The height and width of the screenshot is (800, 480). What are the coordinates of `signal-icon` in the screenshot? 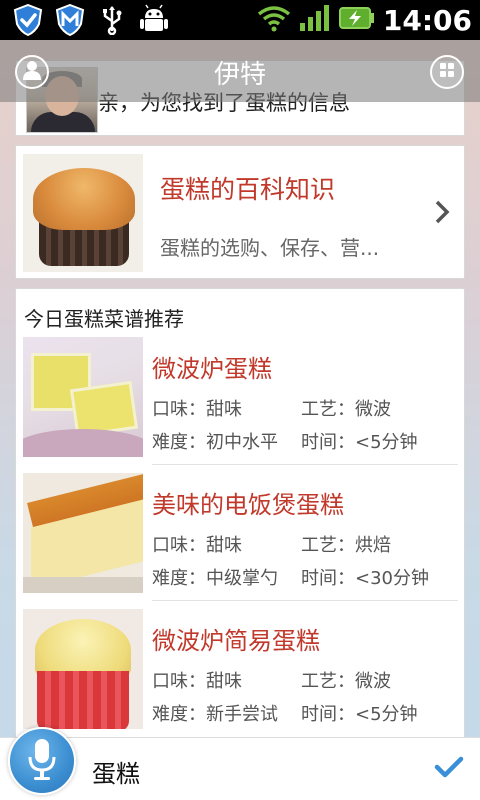 It's located at (315, 20).